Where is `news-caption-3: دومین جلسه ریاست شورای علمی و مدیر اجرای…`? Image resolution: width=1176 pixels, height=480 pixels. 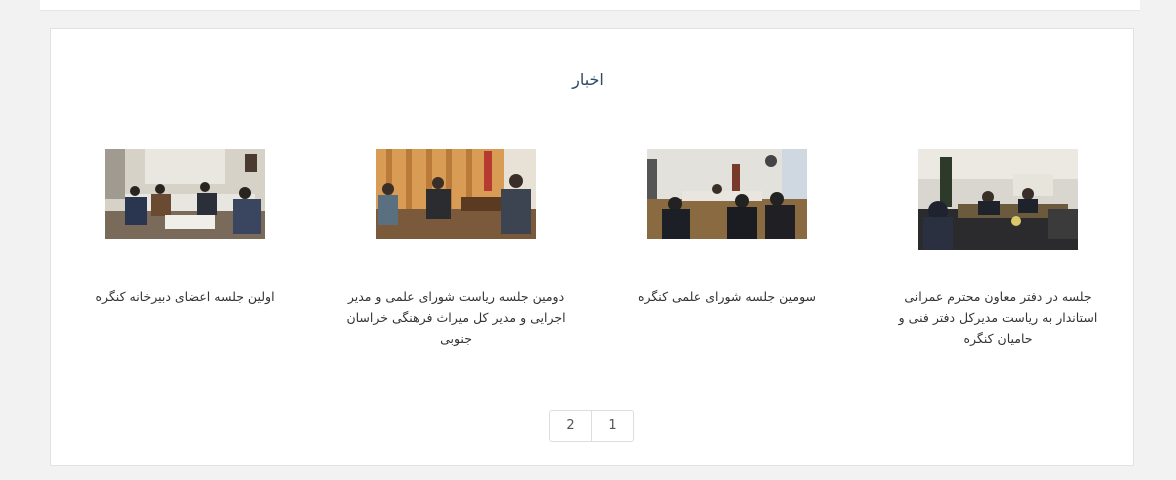
news-caption-3: دومین جلسه ریاست شورای علمی و مدیر اجرای… is located at coordinates (456, 317).